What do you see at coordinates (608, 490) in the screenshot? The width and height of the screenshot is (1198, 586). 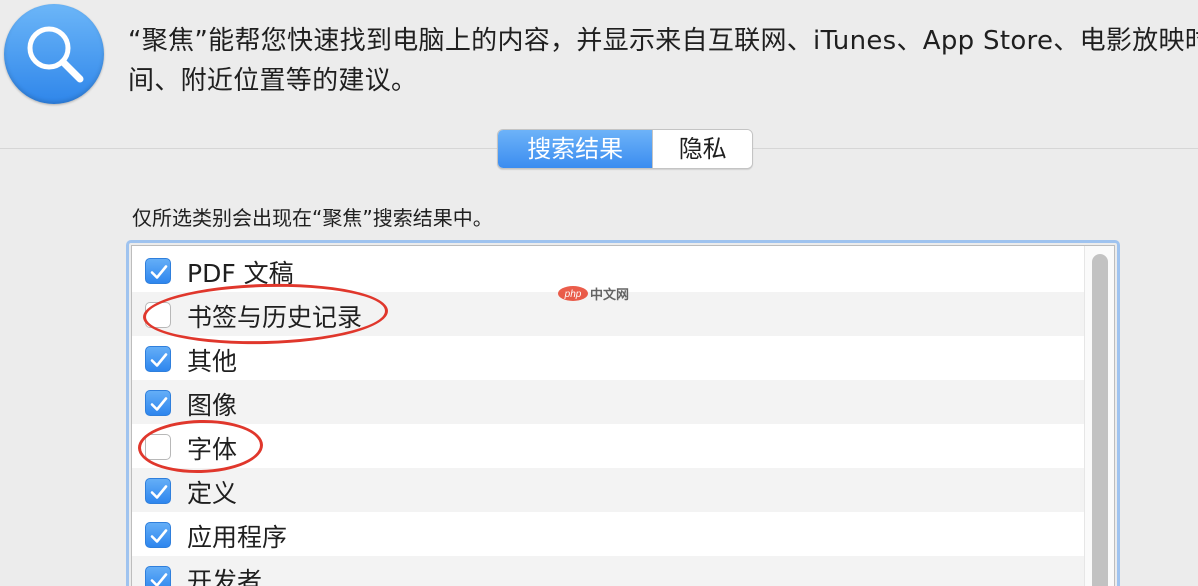 I see `category-row: 定义` at bounding box center [608, 490].